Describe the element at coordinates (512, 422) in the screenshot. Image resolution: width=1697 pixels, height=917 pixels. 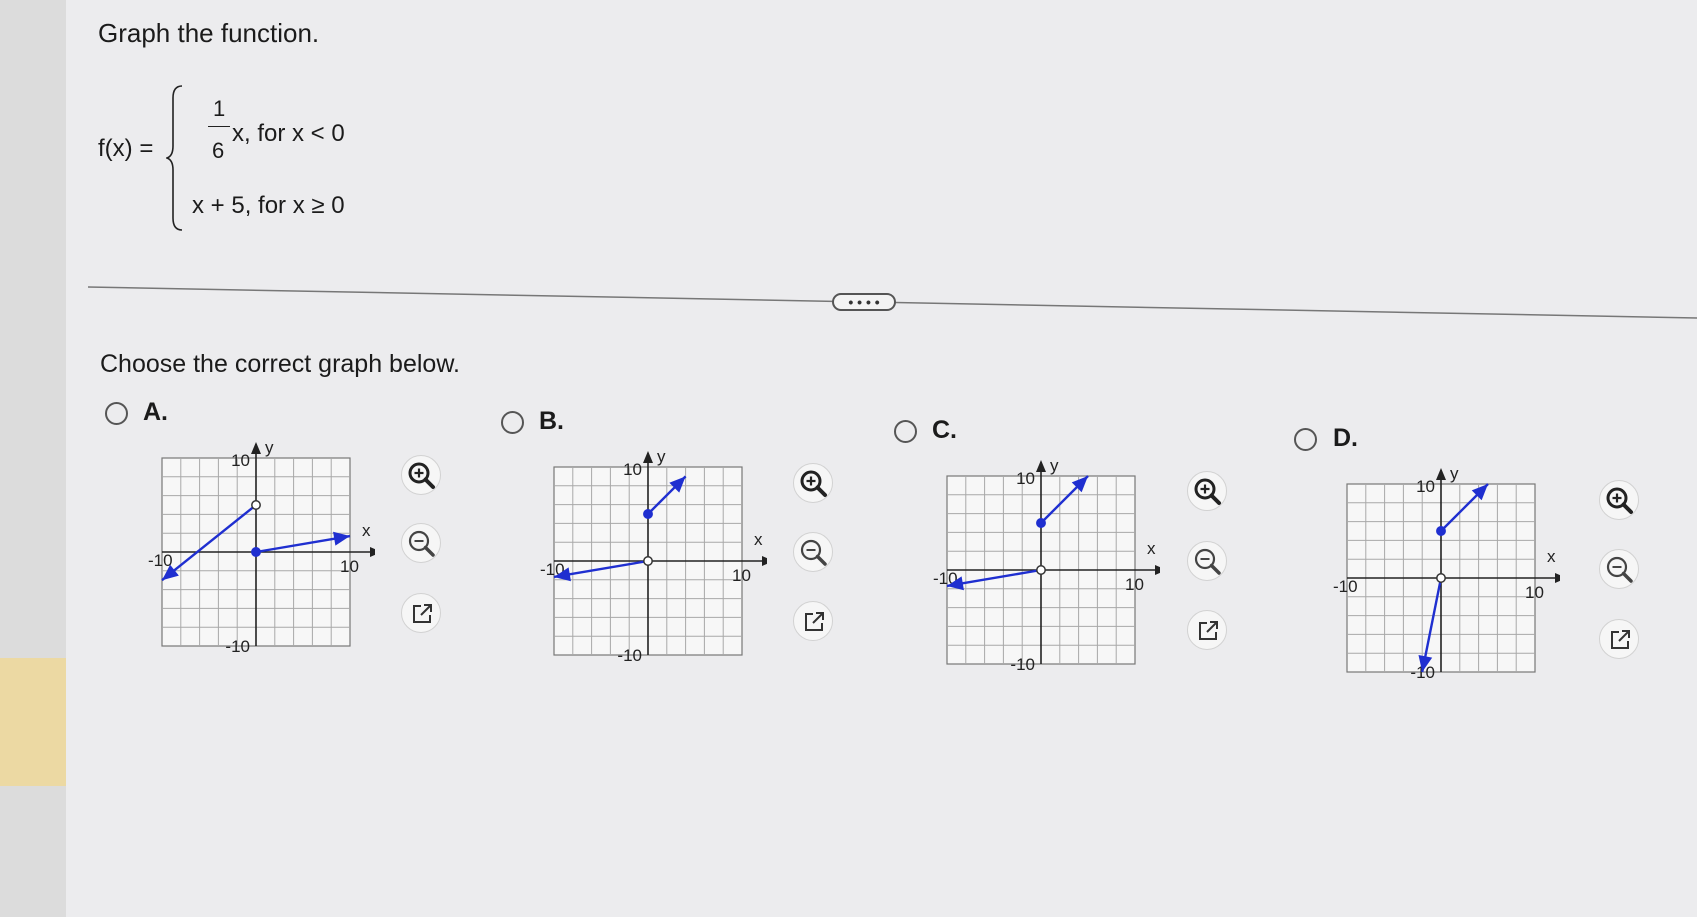
I see `option-b-radio` at that location.